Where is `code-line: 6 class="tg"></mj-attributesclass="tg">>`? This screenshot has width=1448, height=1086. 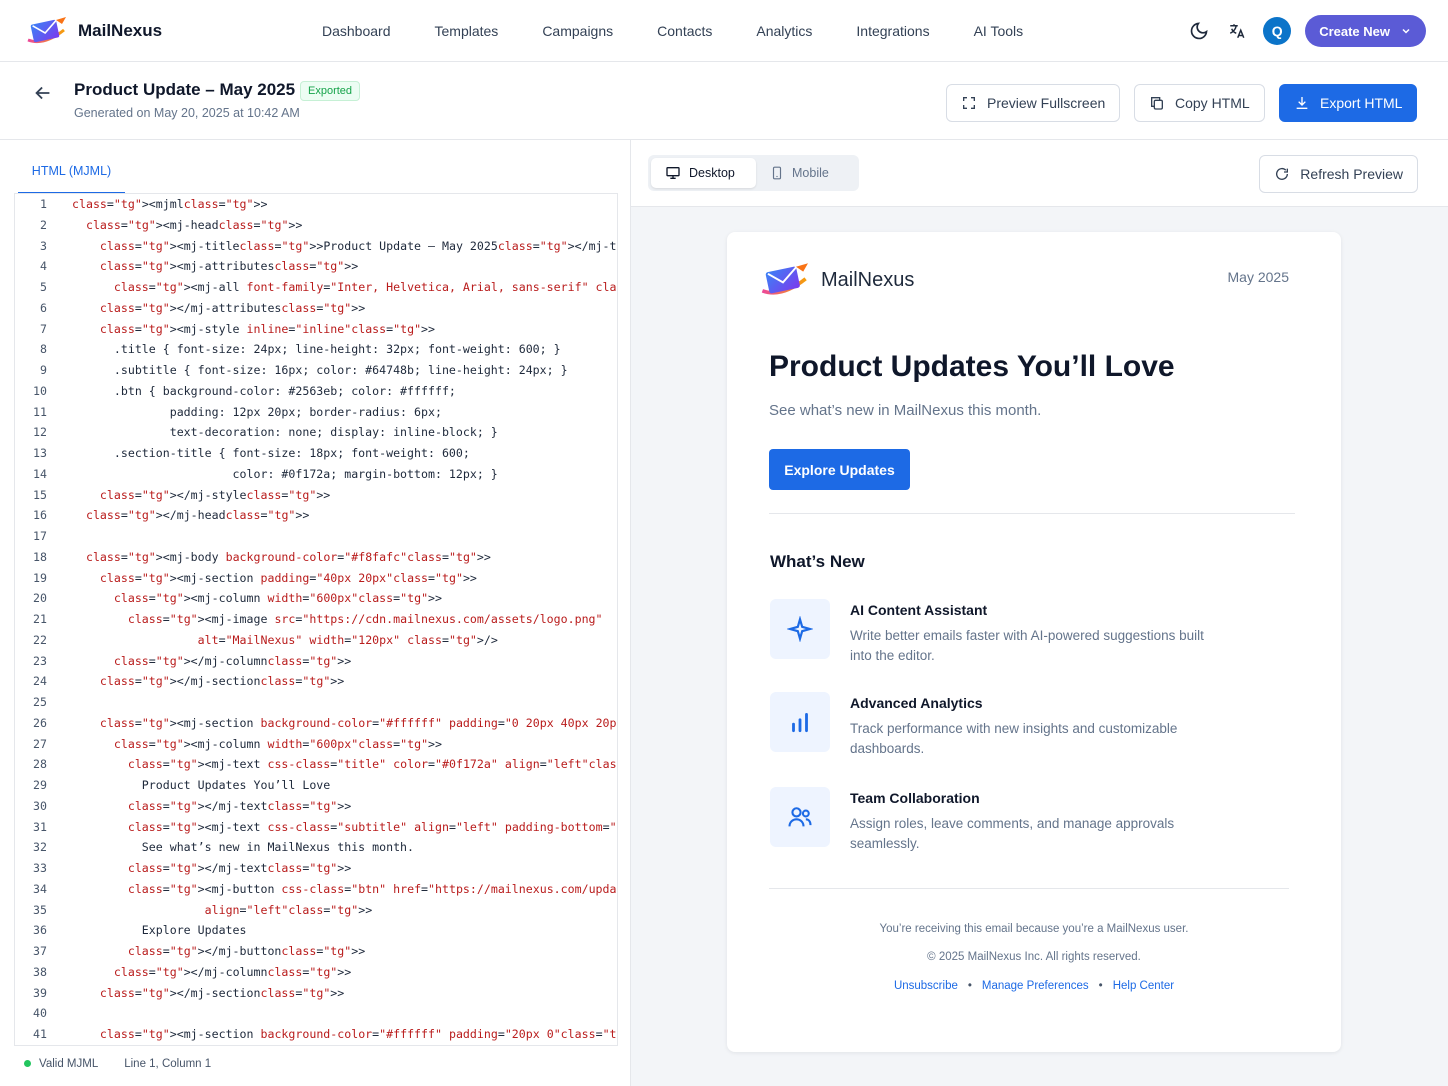
code-line: 6 class="tg"></mj-attributesclass="tg">> is located at coordinates (316, 308).